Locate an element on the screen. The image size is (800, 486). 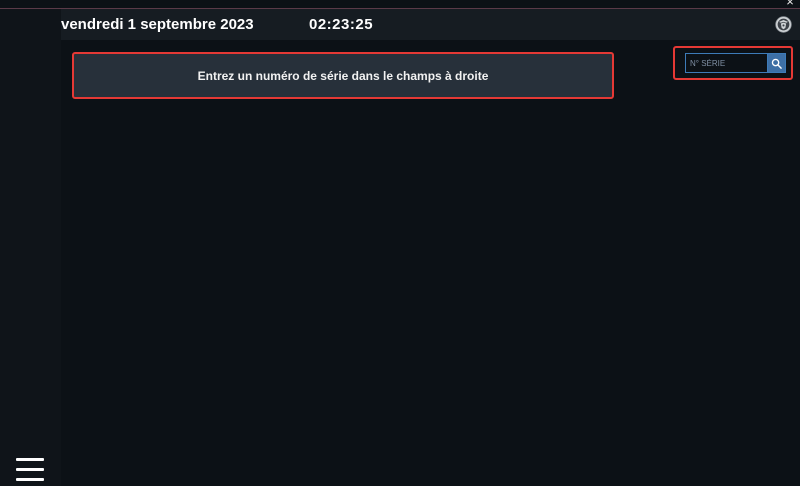
header-left-block is located at coordinates (30, 24).